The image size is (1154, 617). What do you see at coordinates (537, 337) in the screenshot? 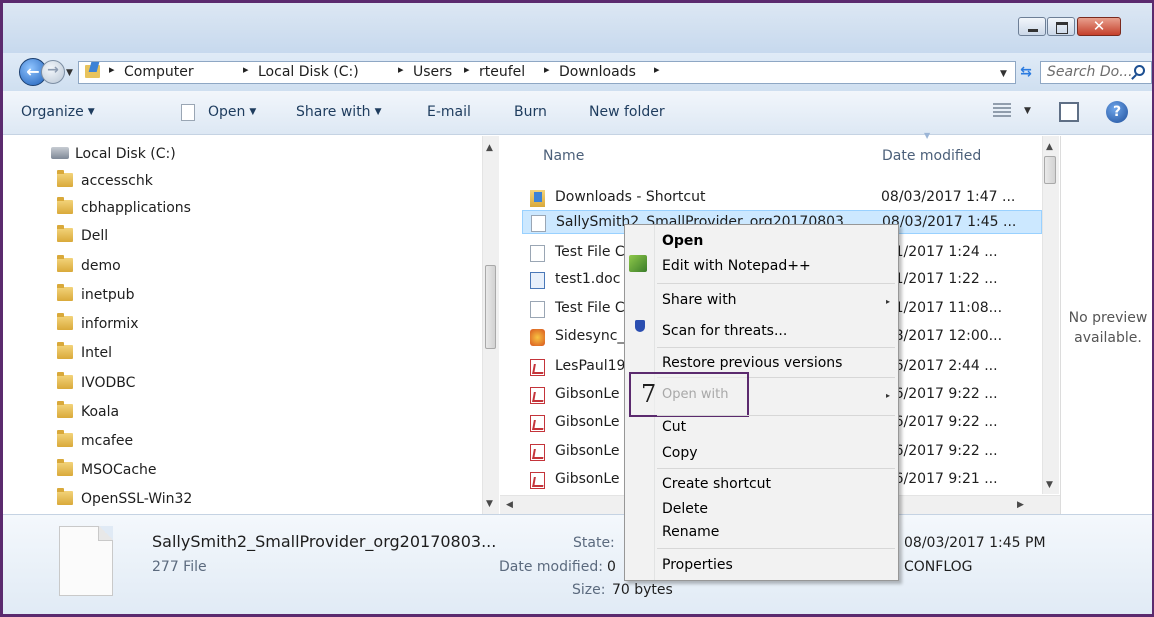
I see `app-icon` at bounding box center [537, 337].